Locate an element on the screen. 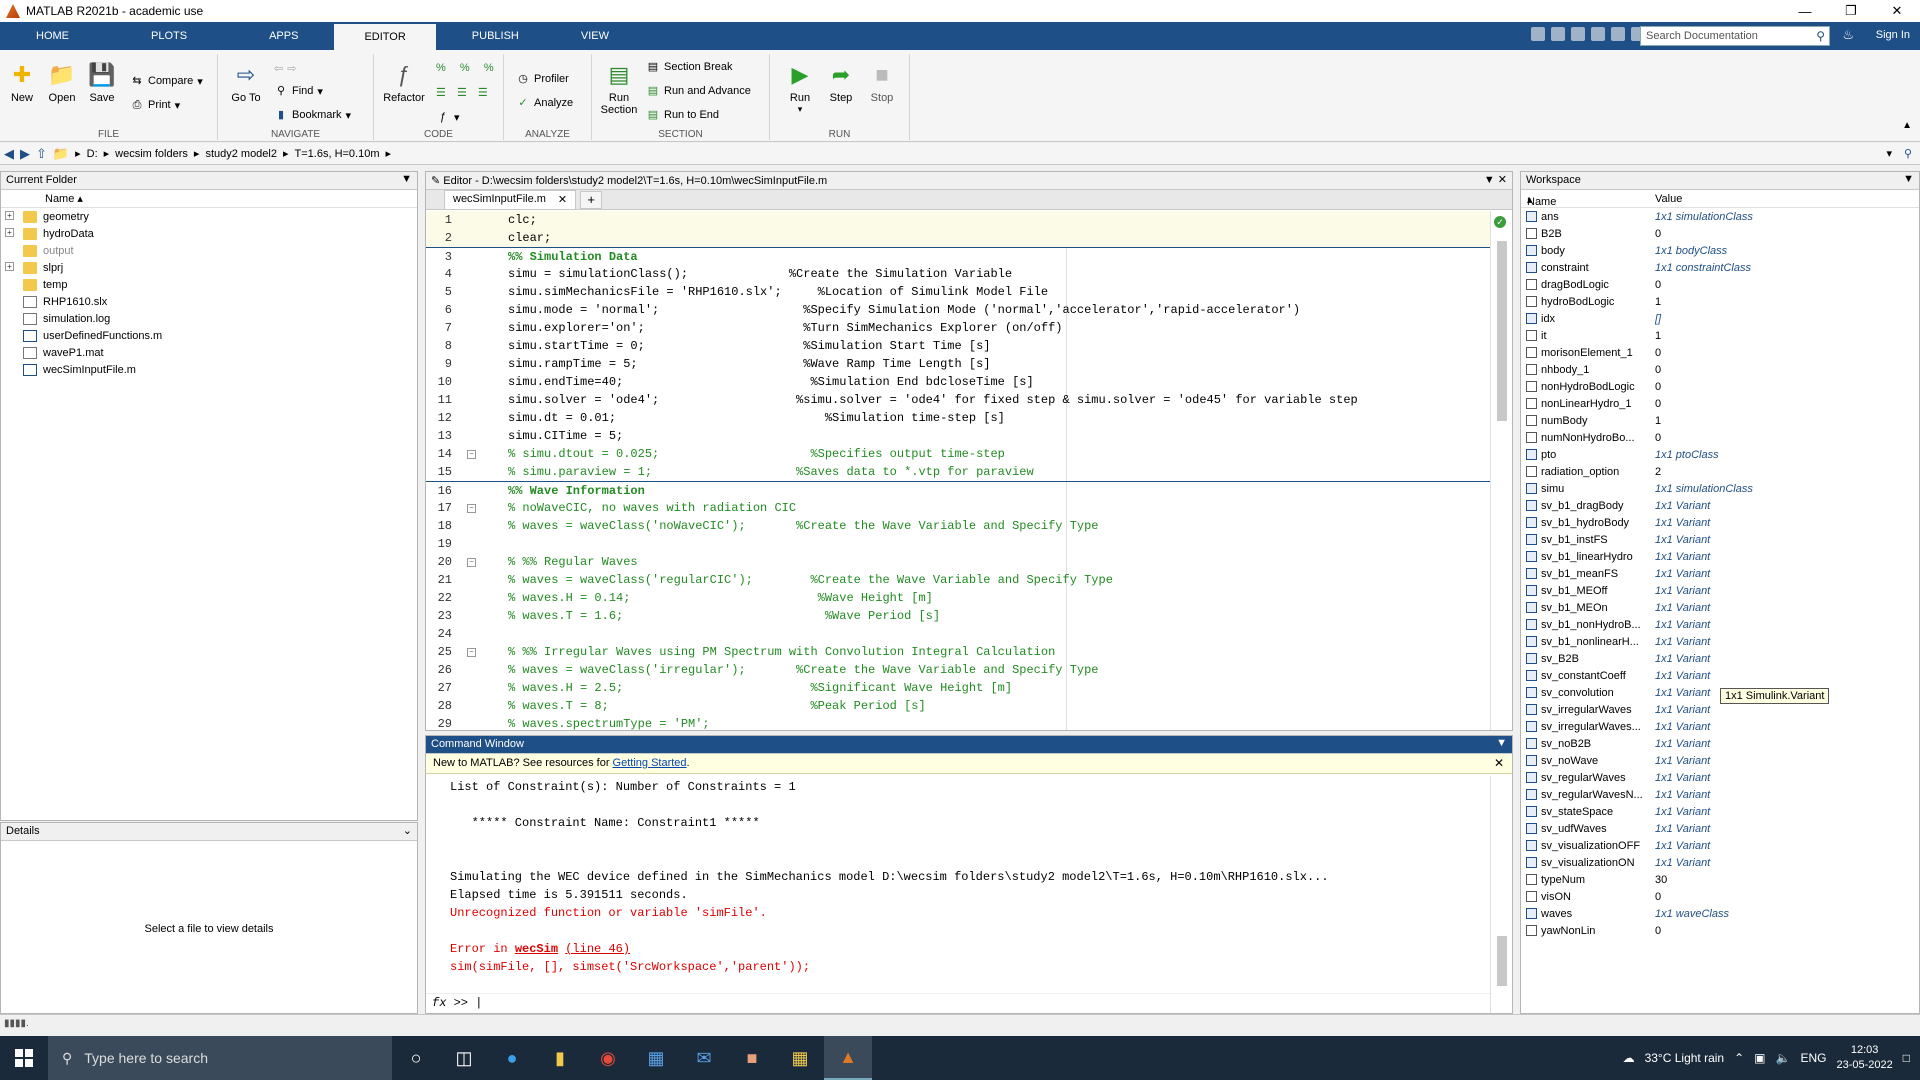 Image resolution: width=1920 pixels, height=1080 pixels. code-line: 3 %% Simulation Data is located at coordinates (958, 256).